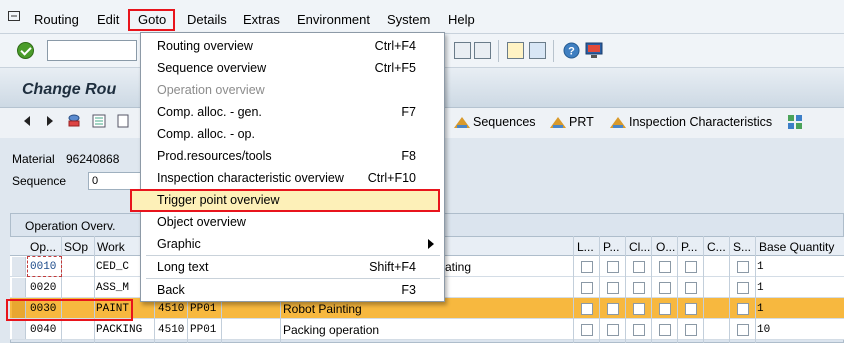  What do you see at coordinates (209, 112) in the screenshot?
I see `menu-item-comp-alloc-gen: Comp. alloc. - gen.` at bounding box center [209, 112].